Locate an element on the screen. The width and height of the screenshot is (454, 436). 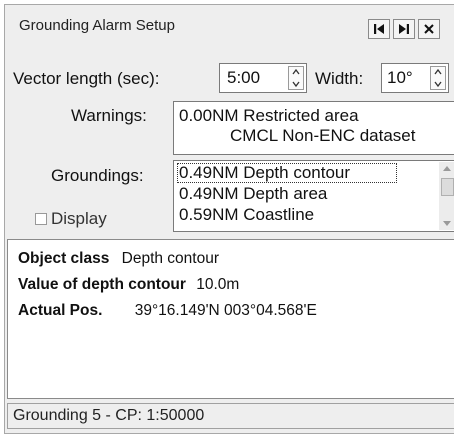
scroll-thumb is located at coordinates (447, 187).